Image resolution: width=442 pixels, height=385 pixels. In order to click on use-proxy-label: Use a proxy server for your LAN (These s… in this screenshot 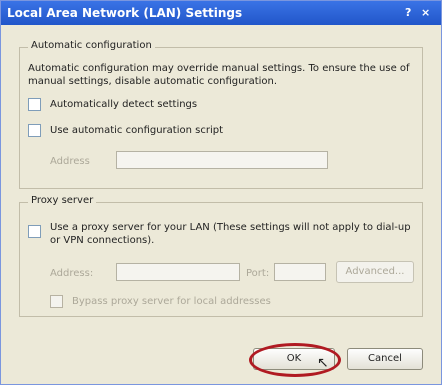, I will do `click(230, 234)`.